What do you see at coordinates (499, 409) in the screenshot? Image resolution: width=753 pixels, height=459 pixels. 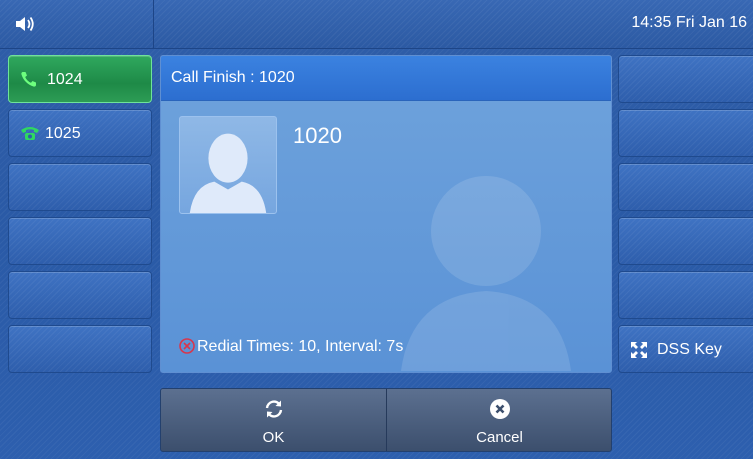 I see `cancel-x-icon` at bounding box center [499, 409].